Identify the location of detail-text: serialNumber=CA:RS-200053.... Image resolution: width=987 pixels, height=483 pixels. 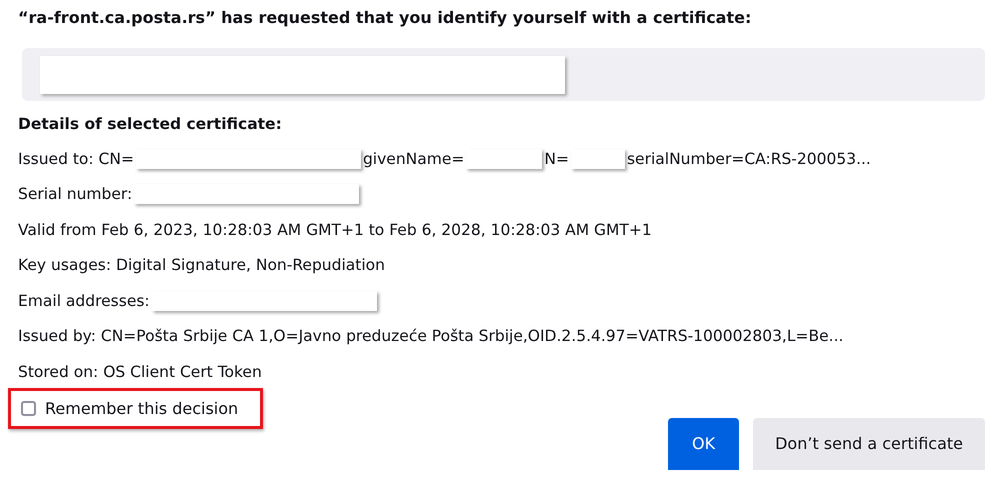
(748, 159).